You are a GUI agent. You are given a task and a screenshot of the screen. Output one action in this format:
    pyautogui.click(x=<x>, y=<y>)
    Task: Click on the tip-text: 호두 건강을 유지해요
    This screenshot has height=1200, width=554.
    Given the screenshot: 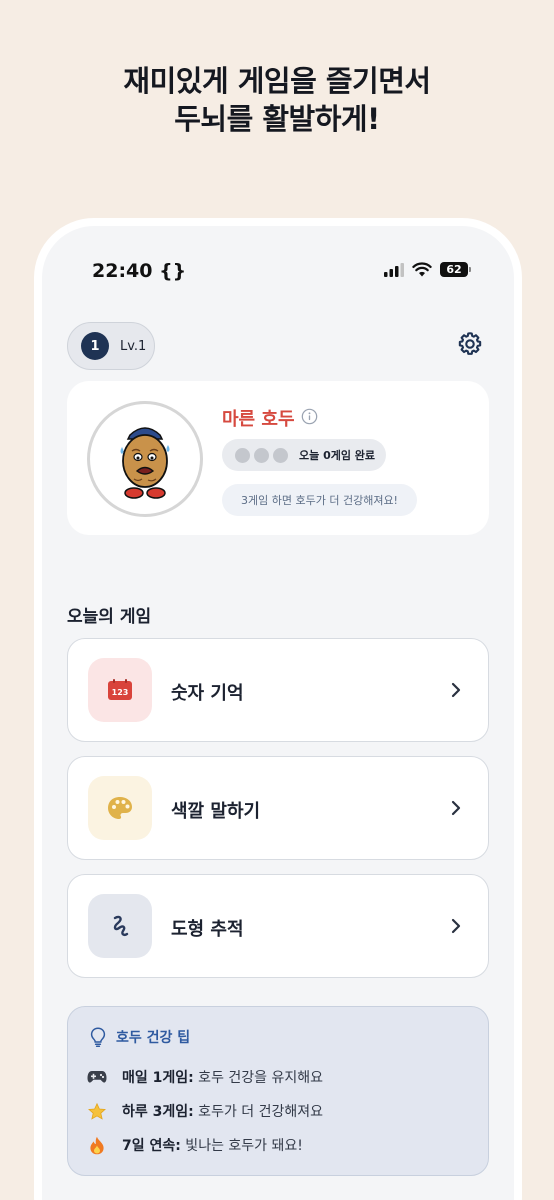 What is the action you would take?
    pyautogui.click(x=258, y=1078)
    